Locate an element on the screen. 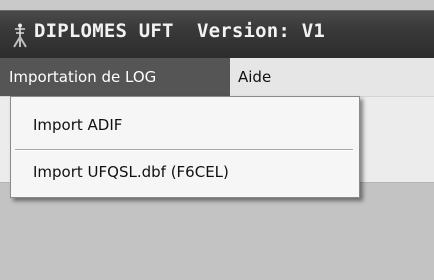 Image resolution: width=434 pixels, height=280 pixels. menu-bar: Importation de LOG Aide is located at coordinates (217, 77).